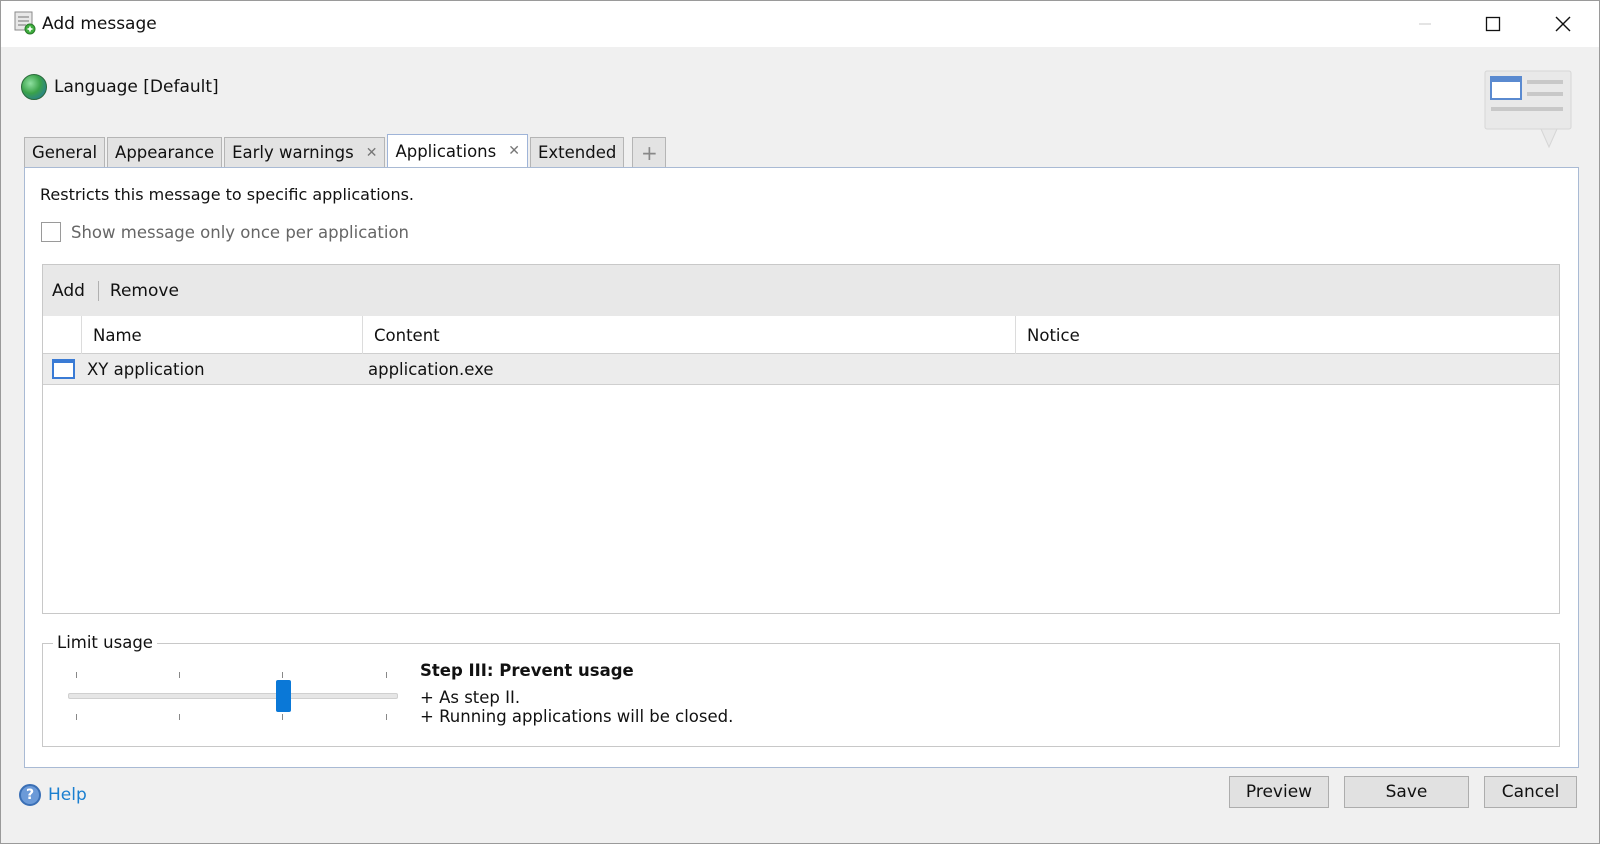 This screenshot has height=844, width=1600. I want to click on header-content: Content, so click(688, 335).